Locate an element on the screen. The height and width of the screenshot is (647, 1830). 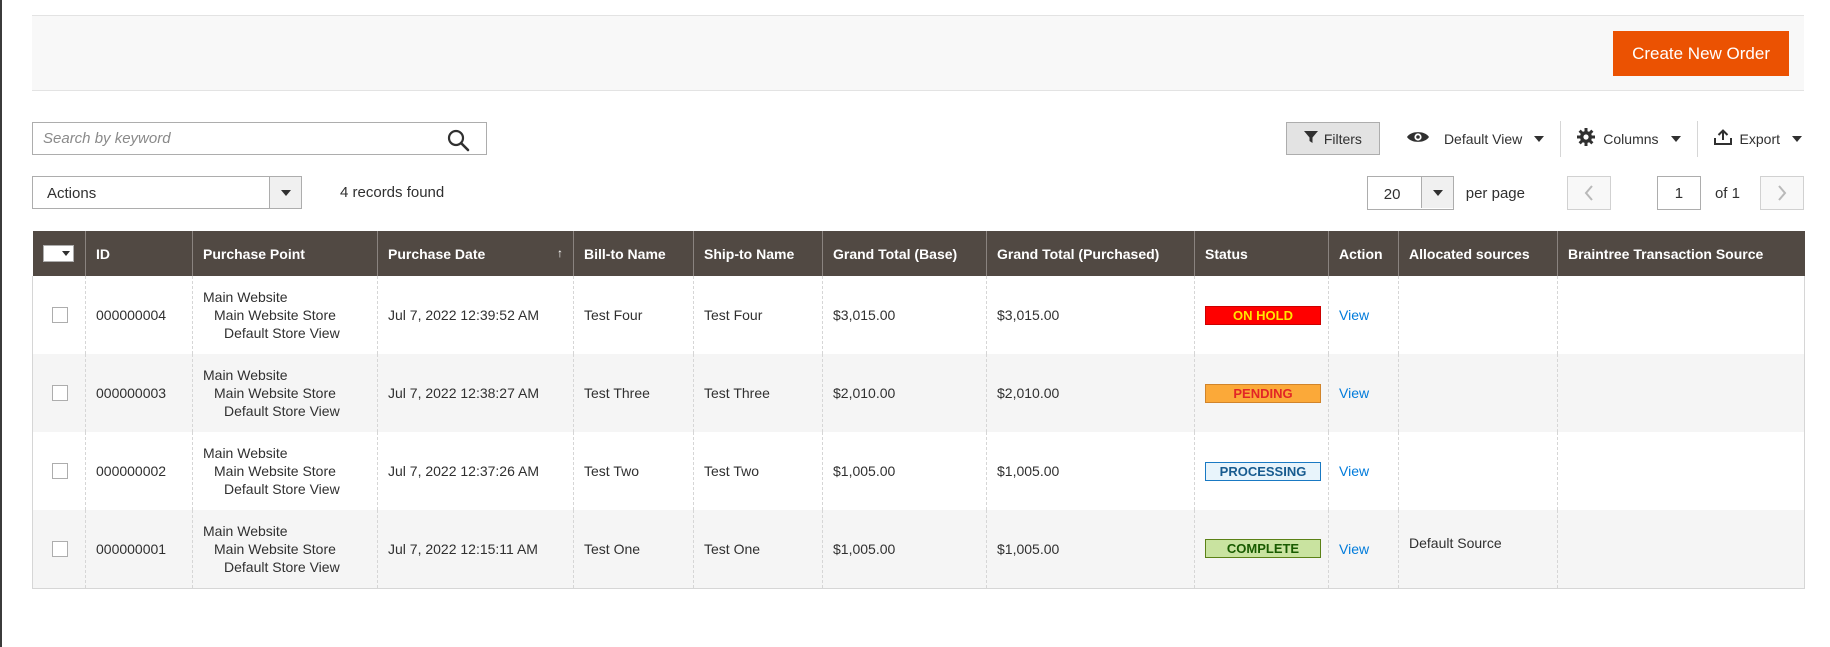
mass-actions-dropdown: Actions is located at coordinates (167, 192).